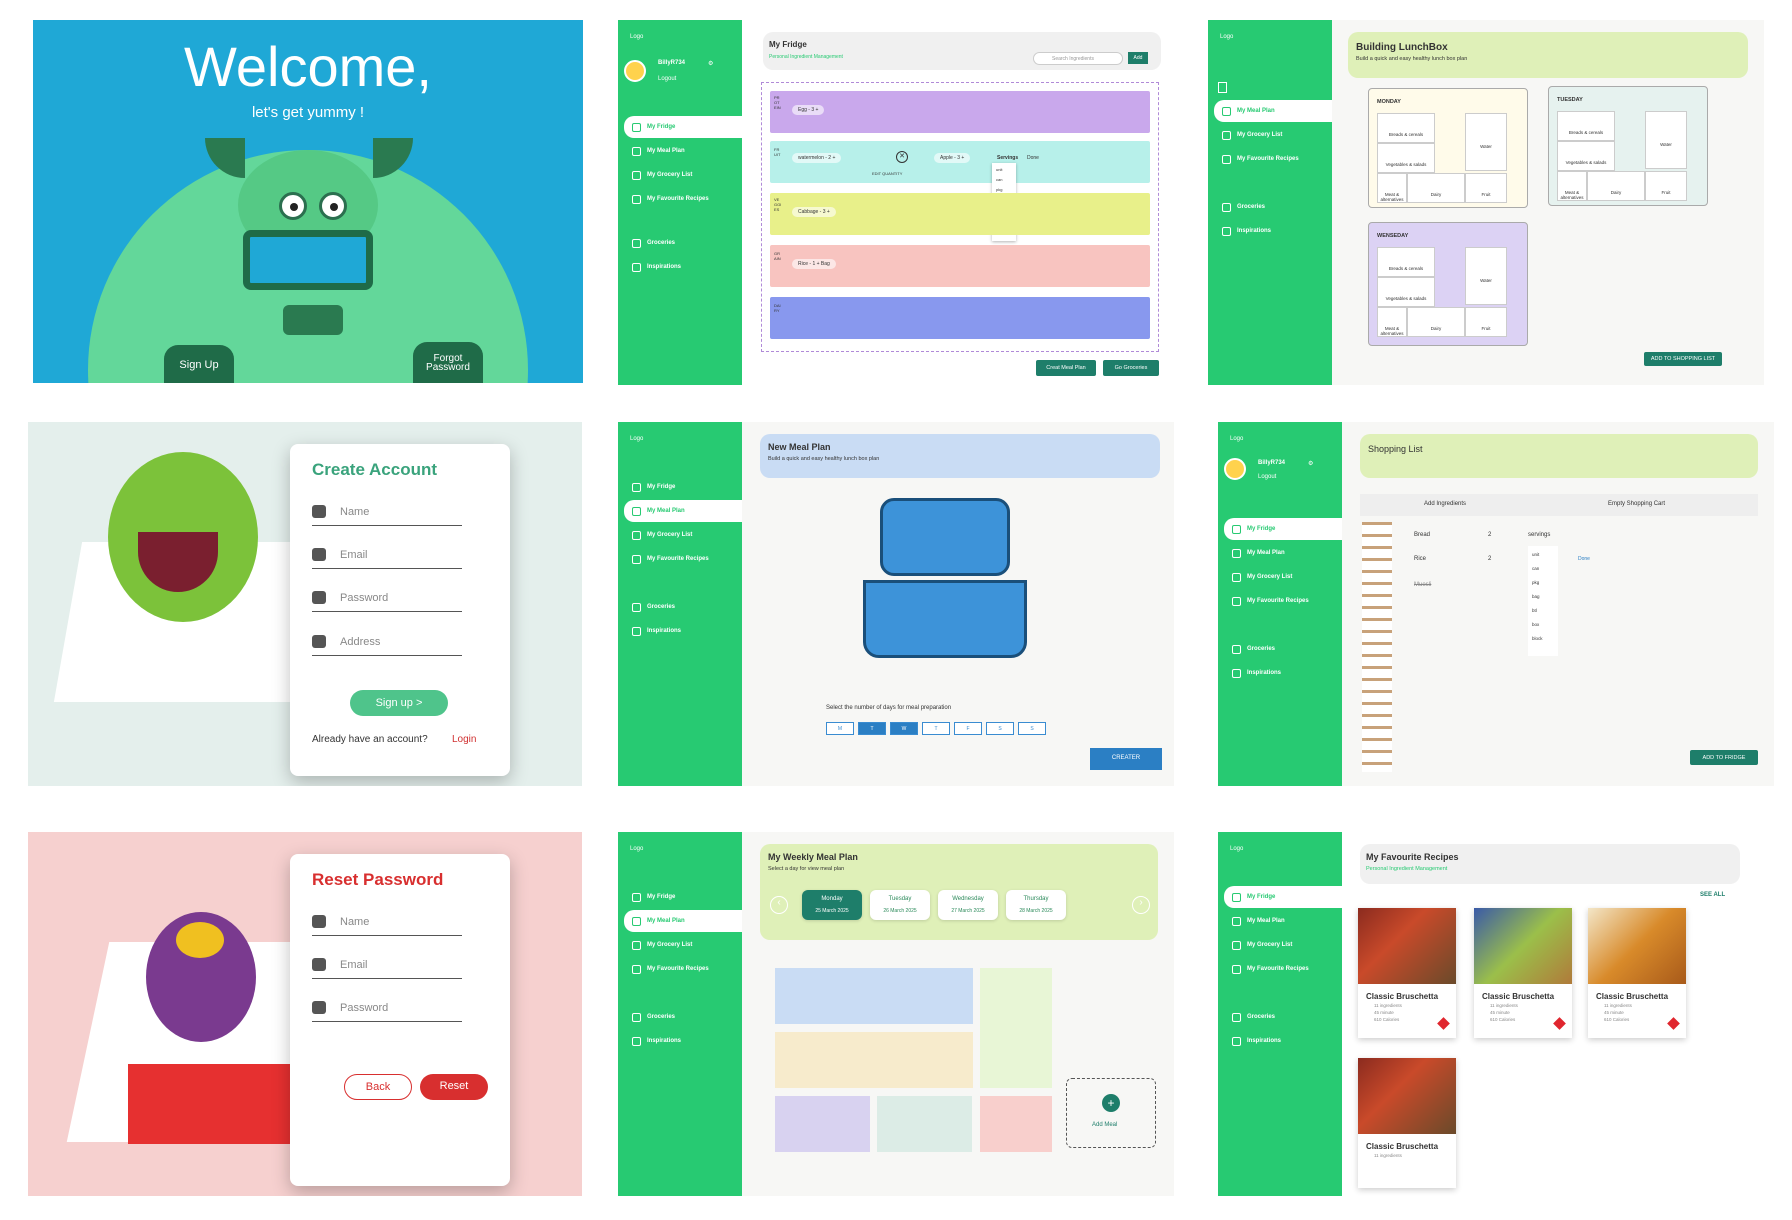  What do you see at coordinates (779, 905) in the screenshot?
I see `prev-arrow-icon: ‹` at bounding box center [779, 905].